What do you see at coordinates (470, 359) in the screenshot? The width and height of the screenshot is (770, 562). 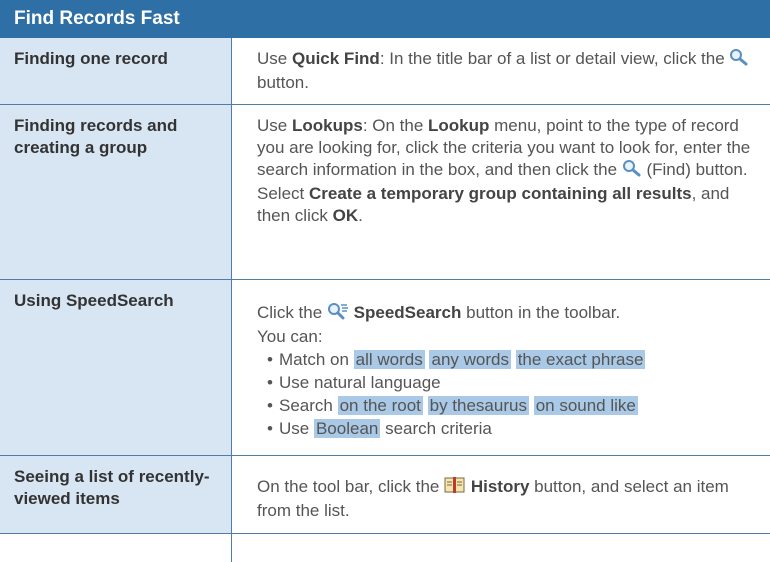 I see `highlighted-option: any words` at bounding box center [470, 359].